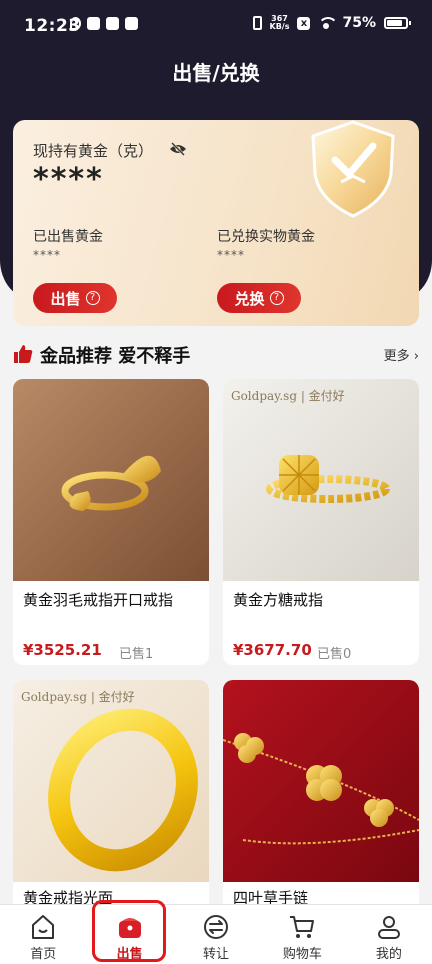  Describe the element at coordinates (401, 354) in the screenshot. I see `more-link: 更多 ›` at that location.